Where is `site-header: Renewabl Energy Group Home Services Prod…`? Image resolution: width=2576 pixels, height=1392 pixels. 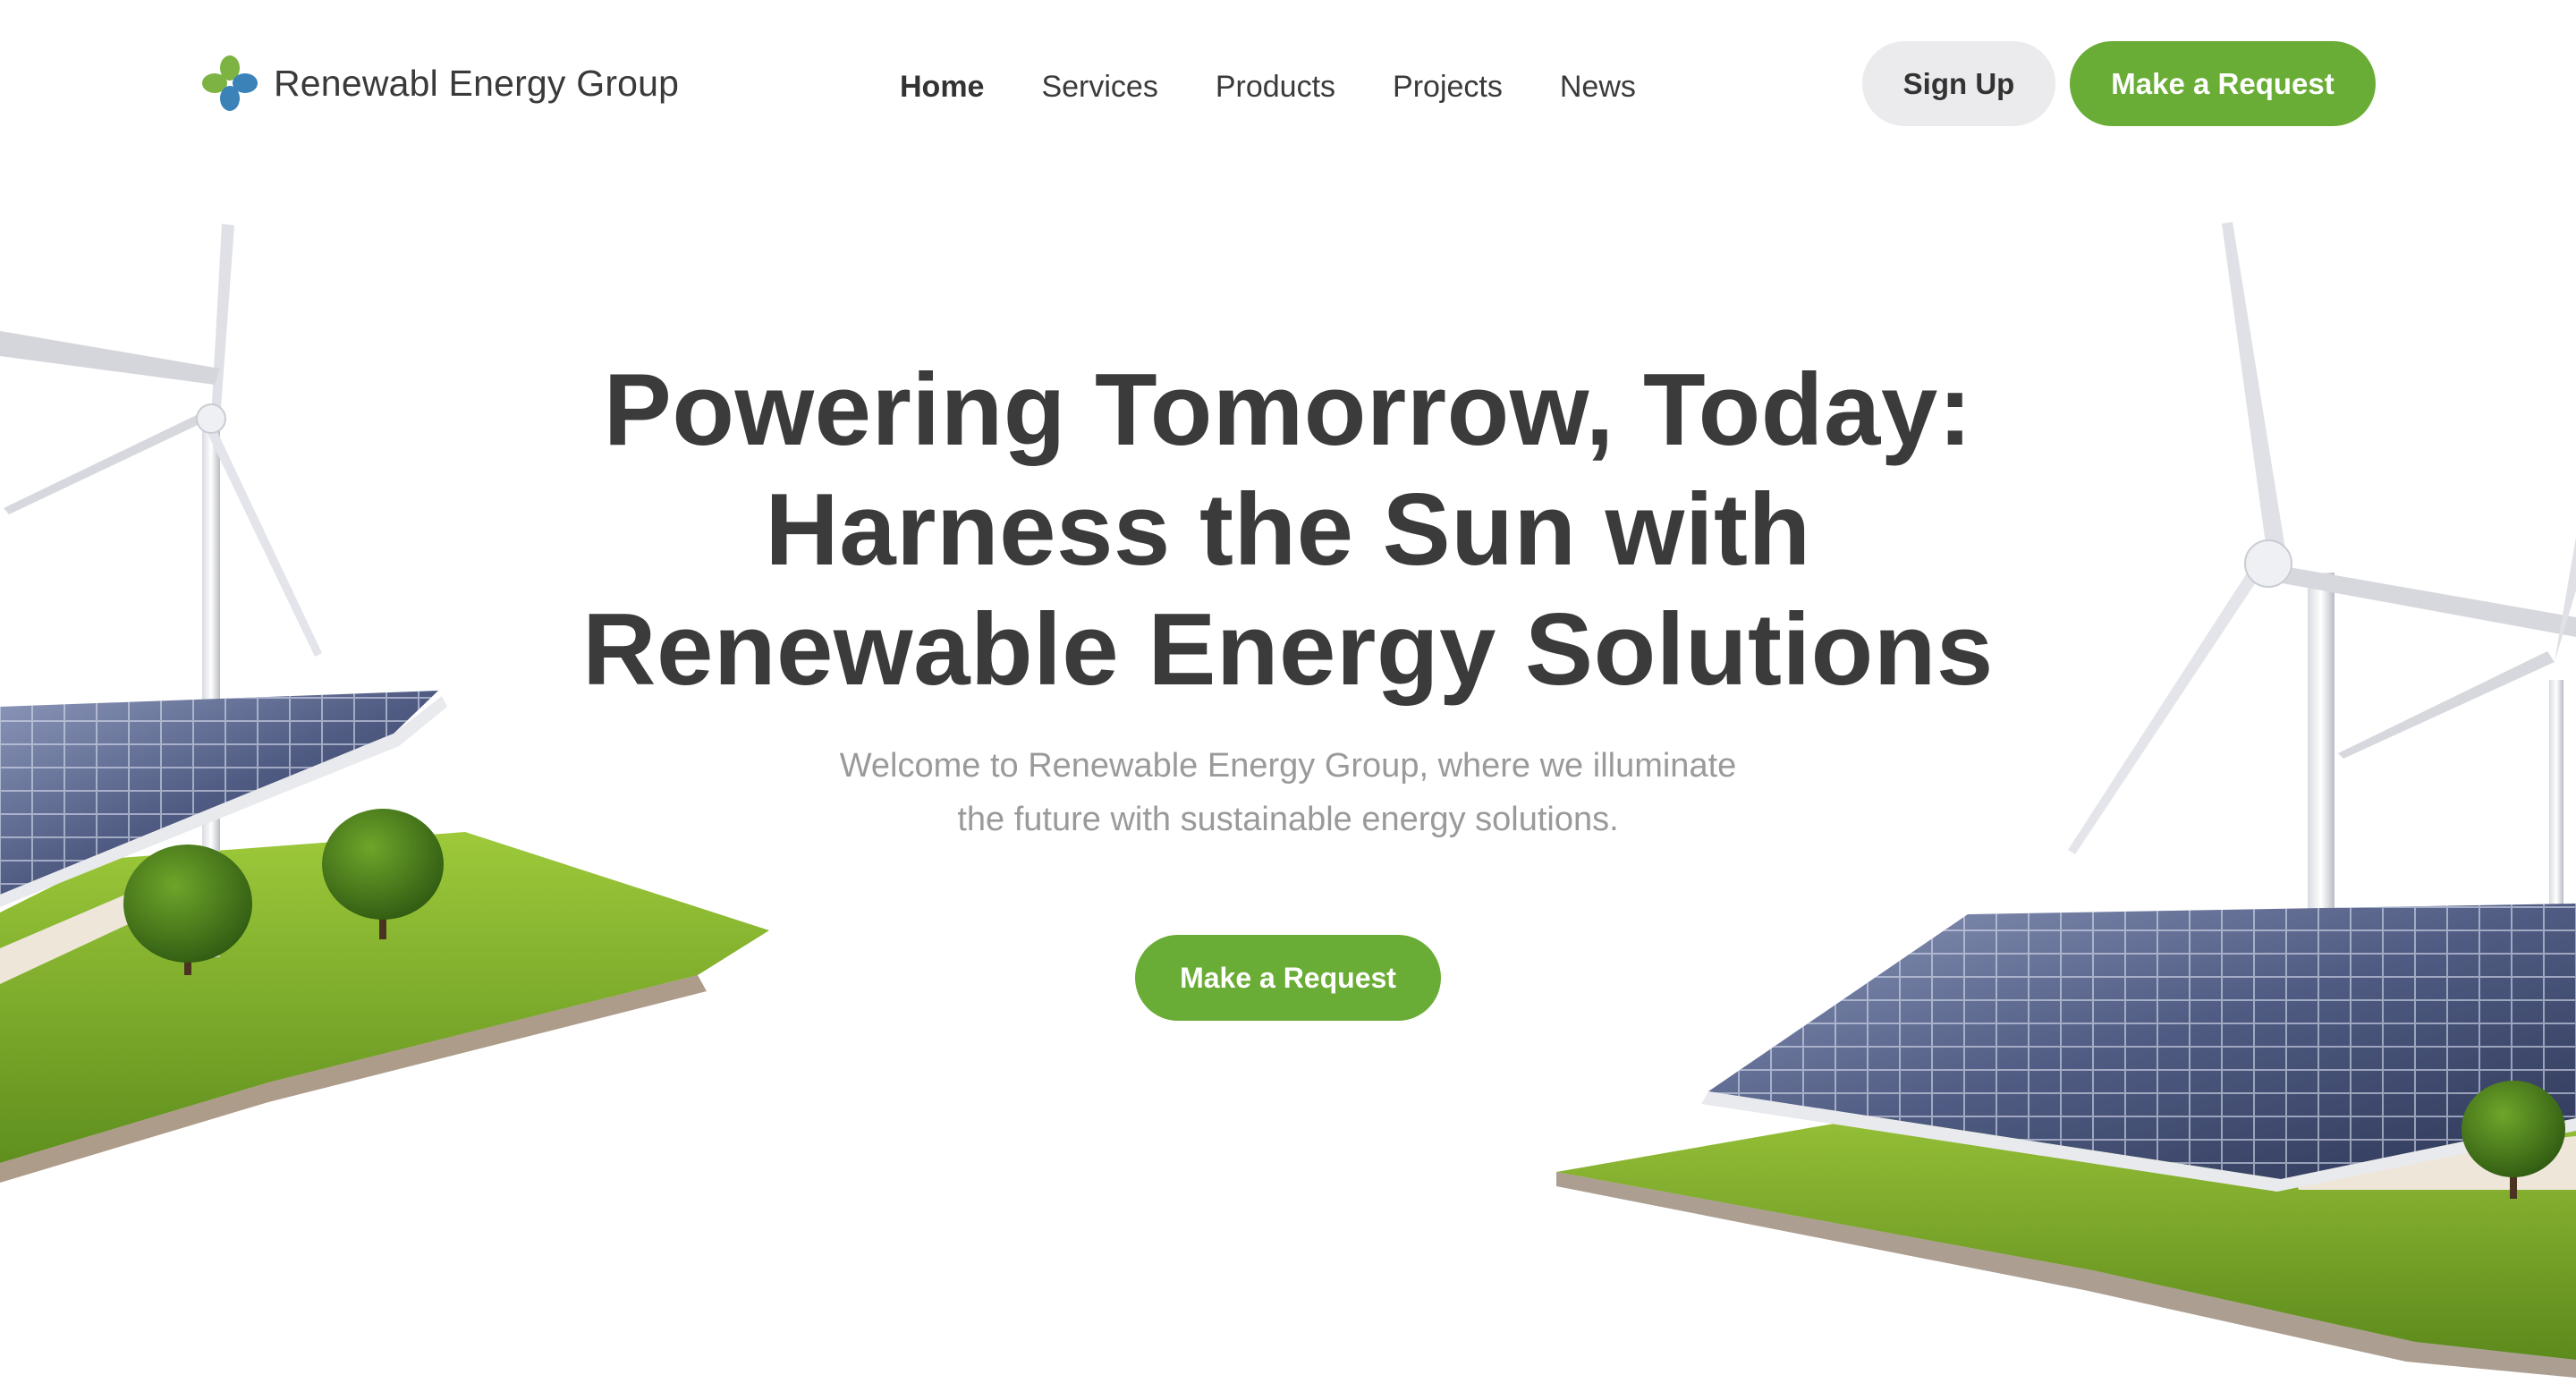
site-header: Renewabl Energy Group Home Services Prod… is located at coordinates (1288, 85).